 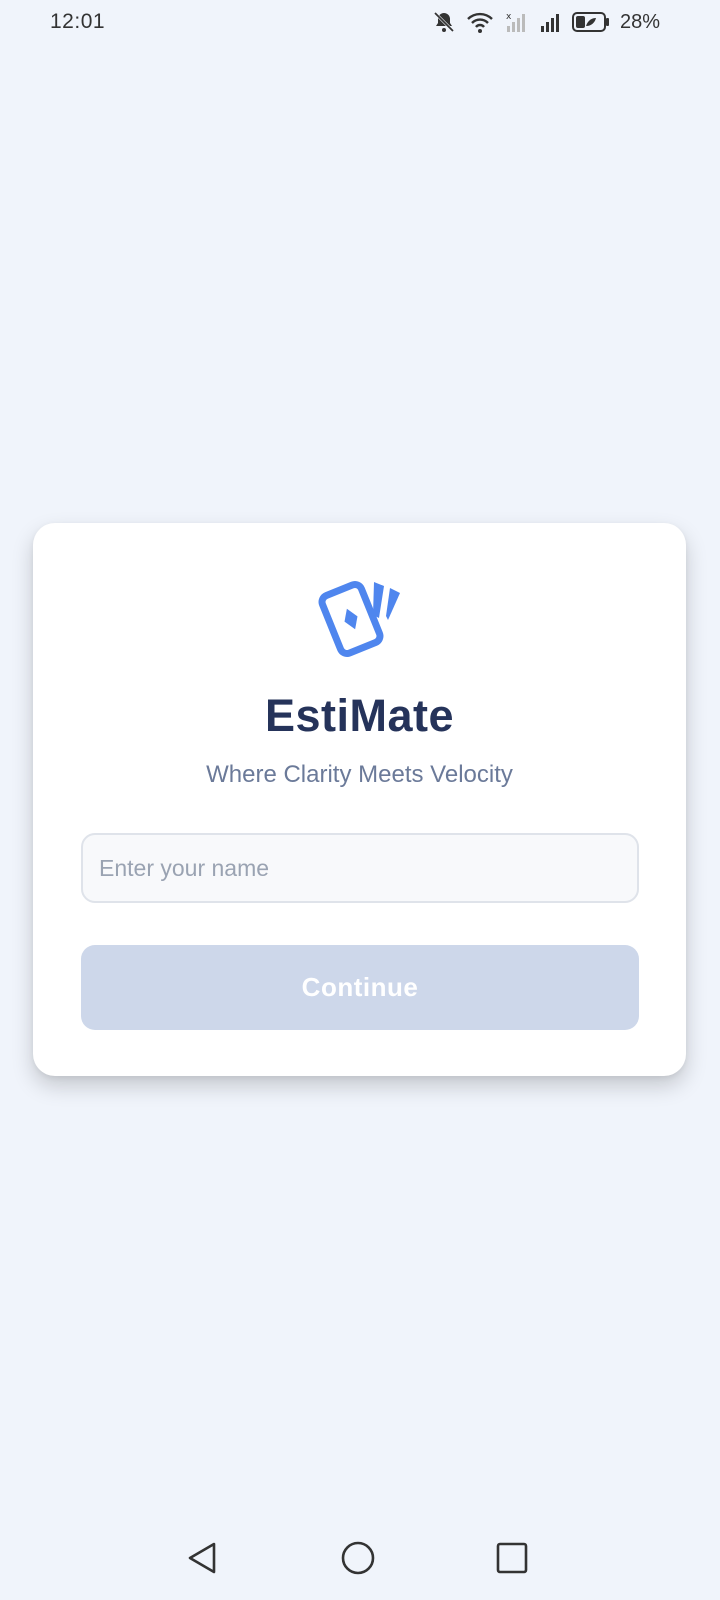 What do you see at coordinates (509, 17) in the screenshot?
I see `svg-text: x` at bounding box center [509, 17].